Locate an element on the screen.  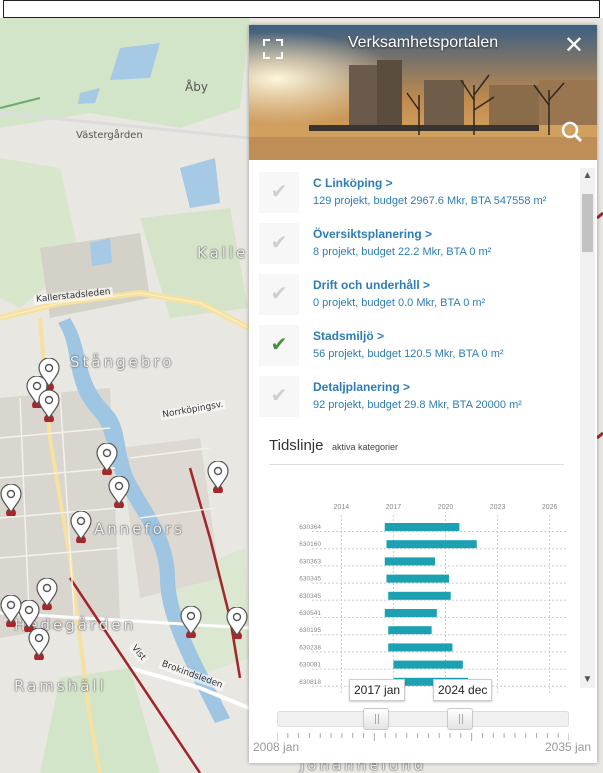
range-start-label: 2017 jan is located at coordinates (377, 690).